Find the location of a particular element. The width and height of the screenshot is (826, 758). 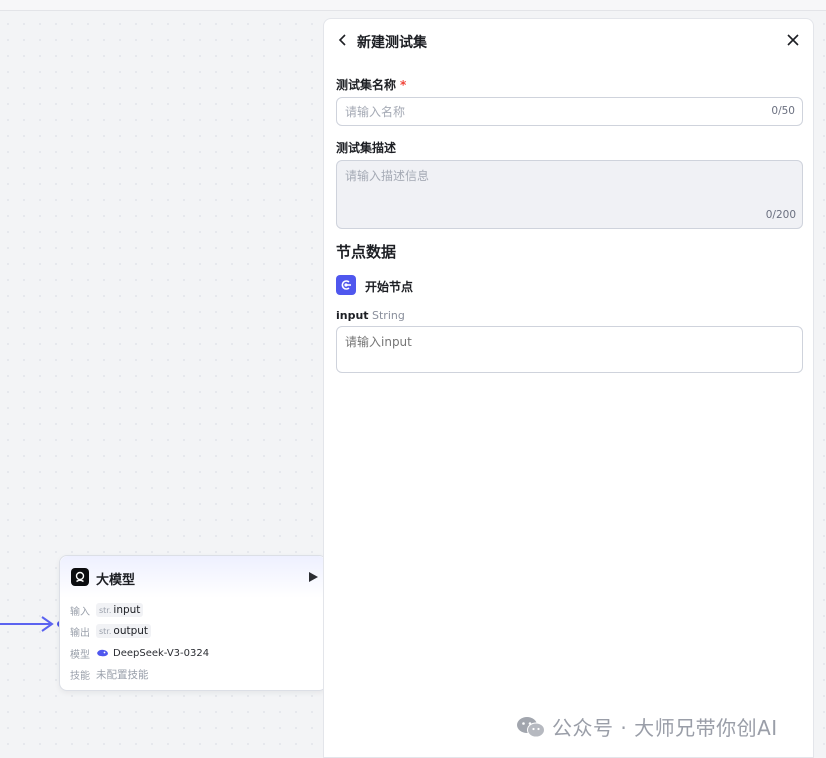

skill-value: 未配置技能 is located at coordinates (122, 674).